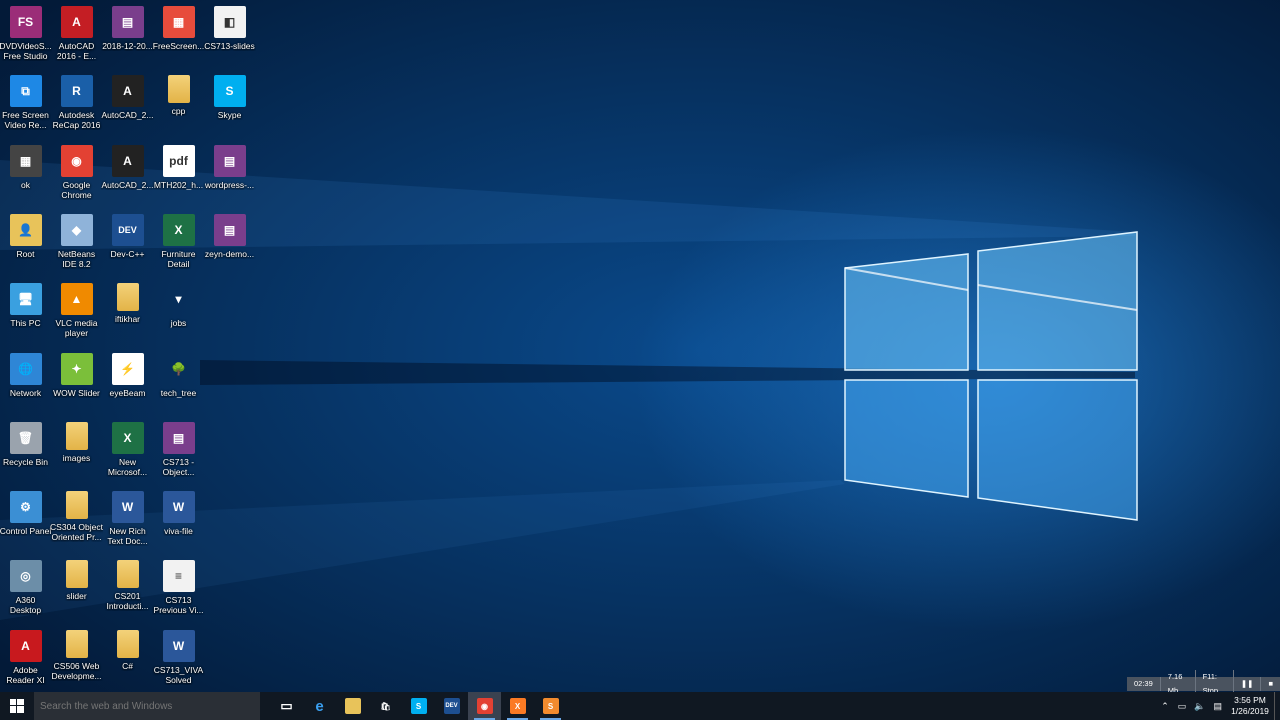  I want to click on desktop-icon-label: WOW Slider, so click(76, 392).